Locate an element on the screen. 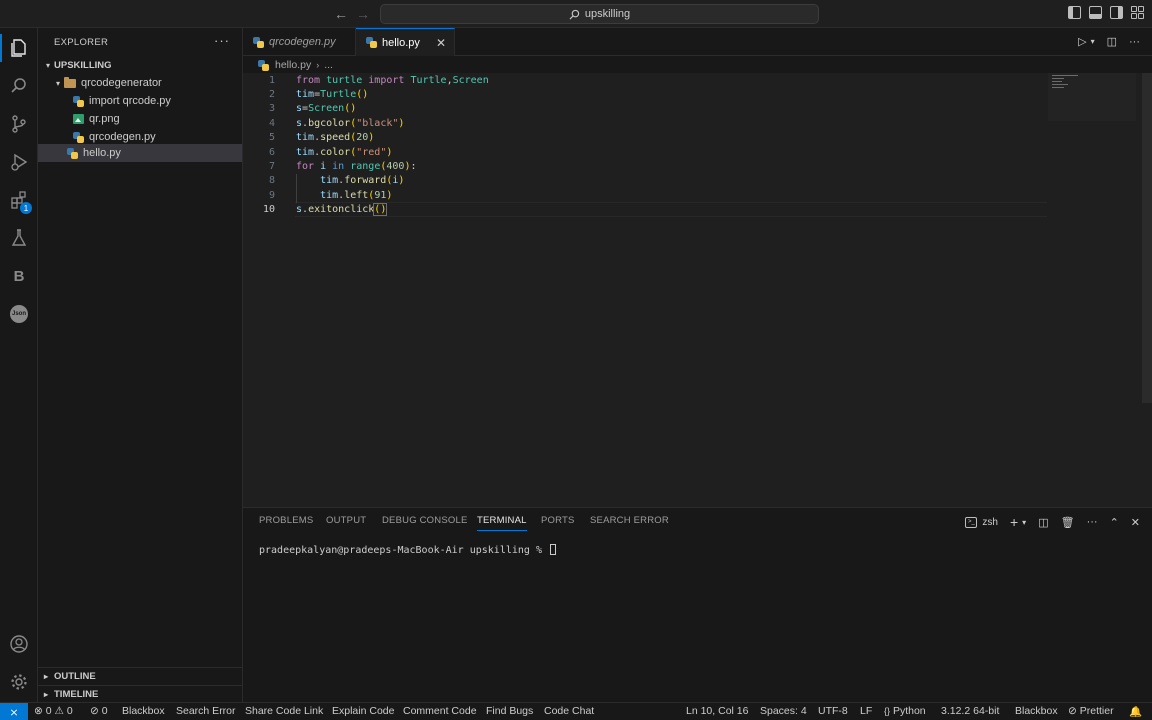 Image resolution: width=1152 pixels, height=720 pixels. status-find-bugs: Find Bugs is located at coordinates (509, 711).